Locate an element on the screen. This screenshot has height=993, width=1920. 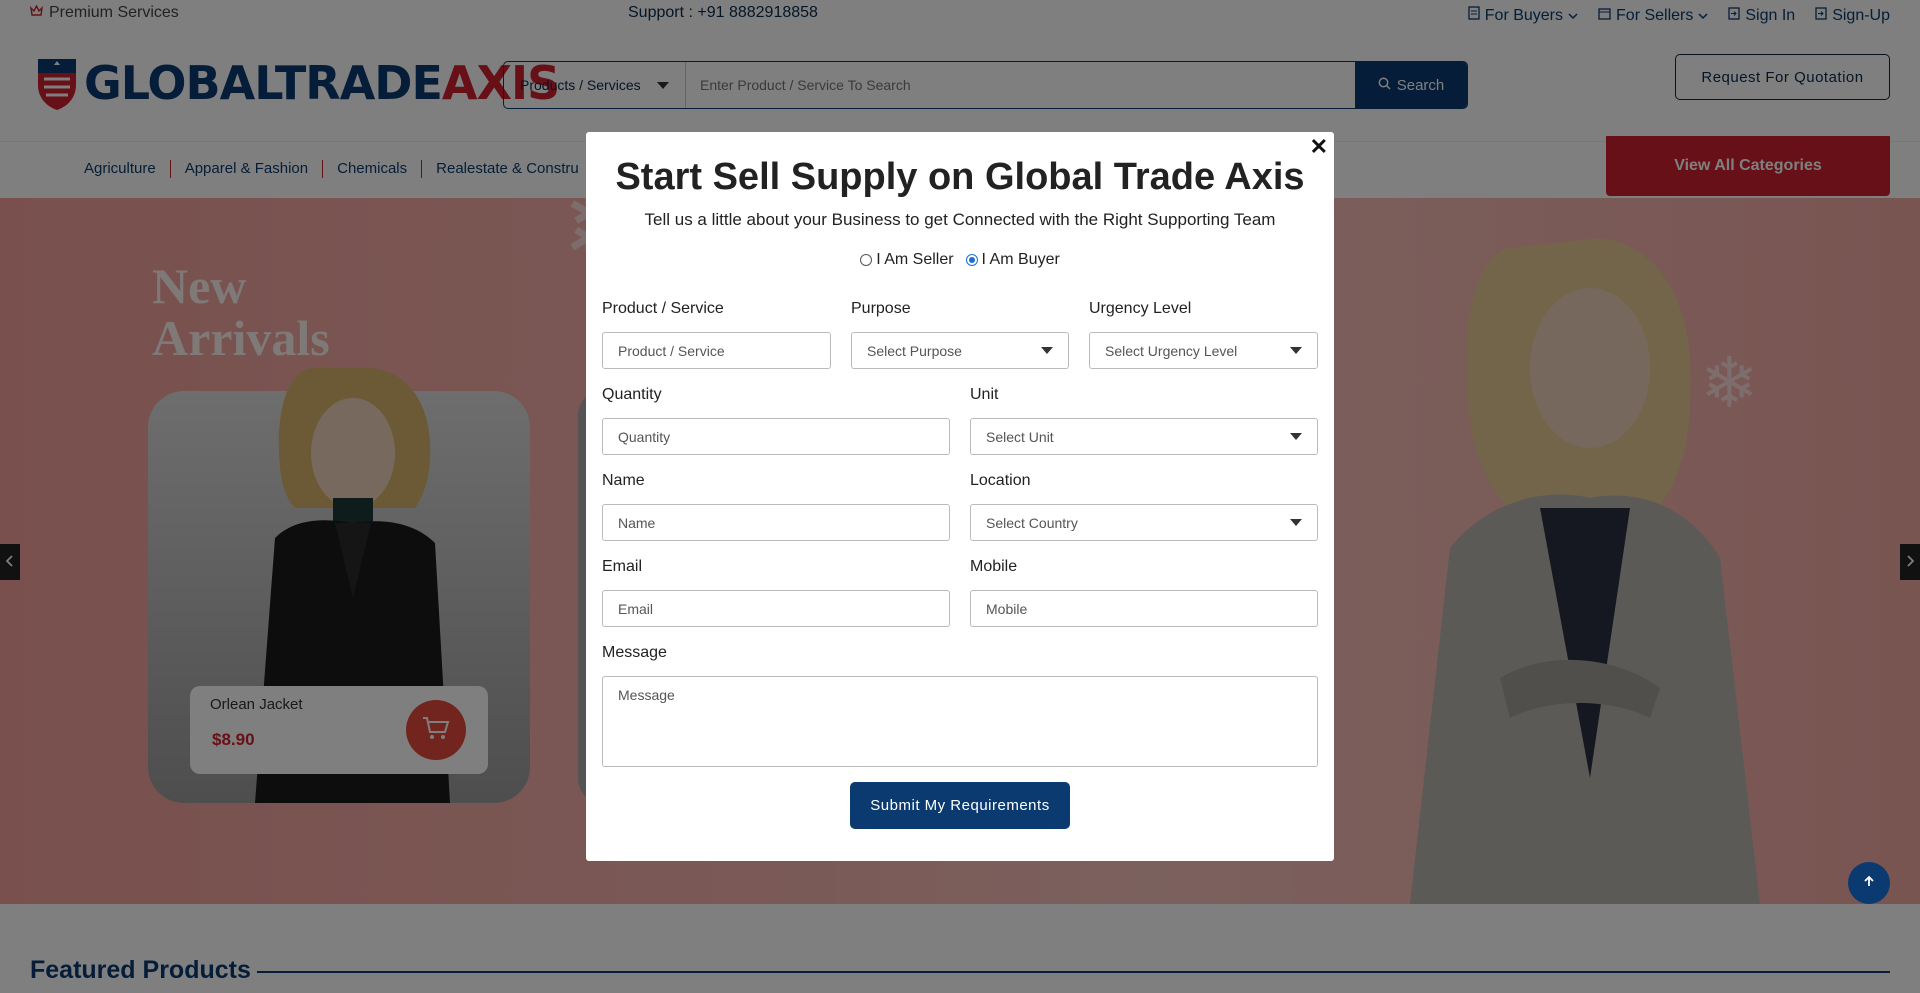
purpose-value: Select Purpose is located at coordinates (914, 350).